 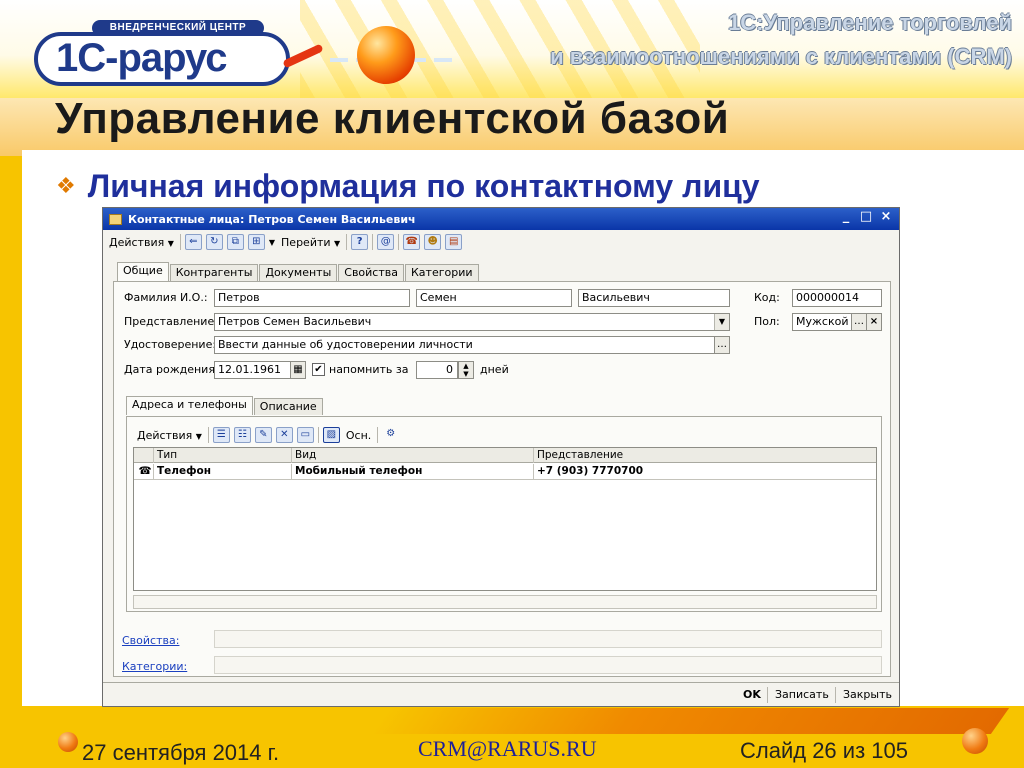 What do you see at coordinates (437, 370) in the screenshot?
I see `remind-days-field: 0` at bounding box center [437, 370].